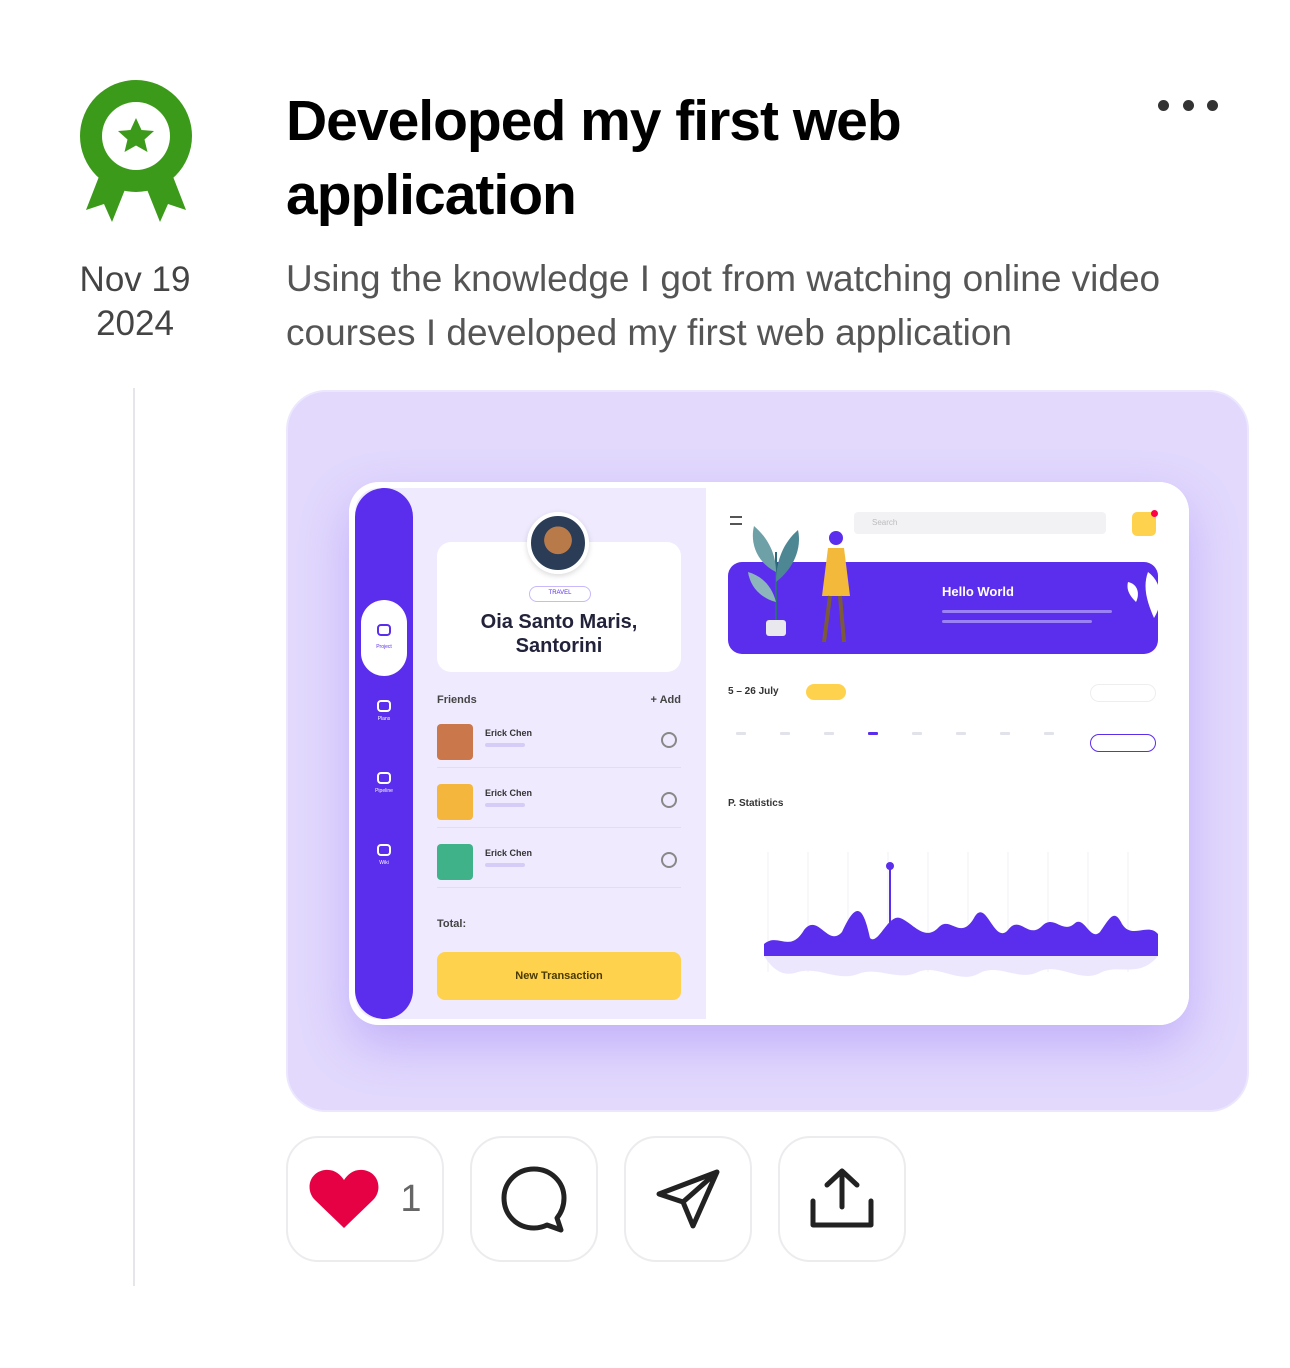  I want to click on share-icon, so click(842, 1198).